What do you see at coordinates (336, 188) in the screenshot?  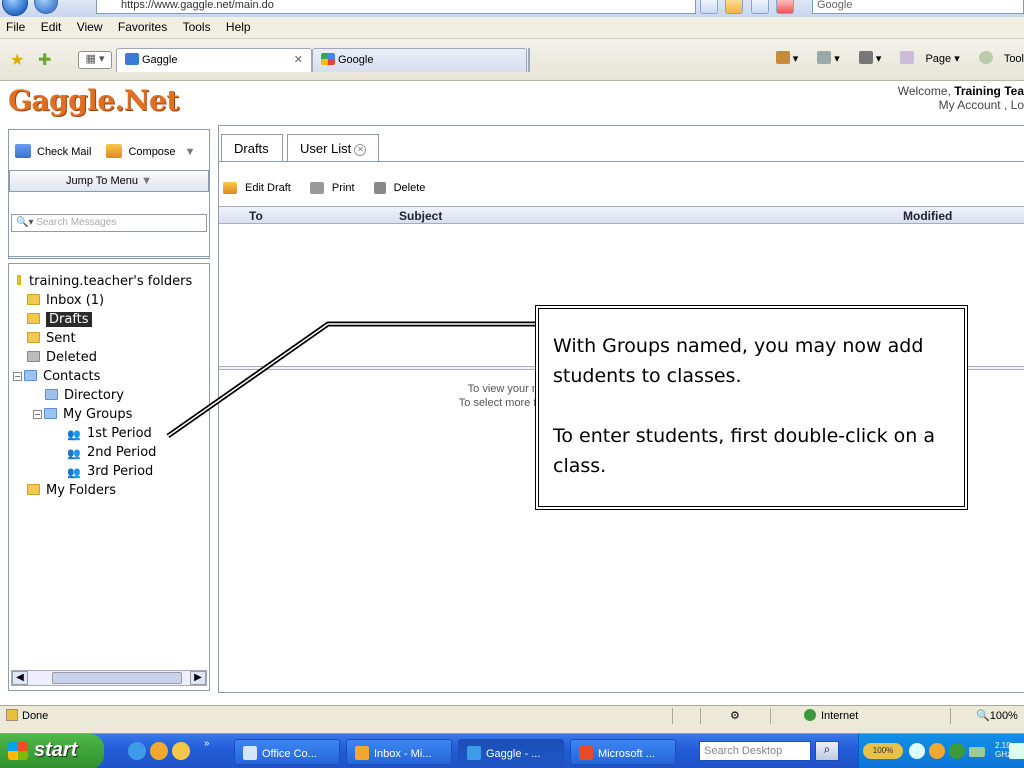 I see `print-button: Print` at bounding box center [336, 188].